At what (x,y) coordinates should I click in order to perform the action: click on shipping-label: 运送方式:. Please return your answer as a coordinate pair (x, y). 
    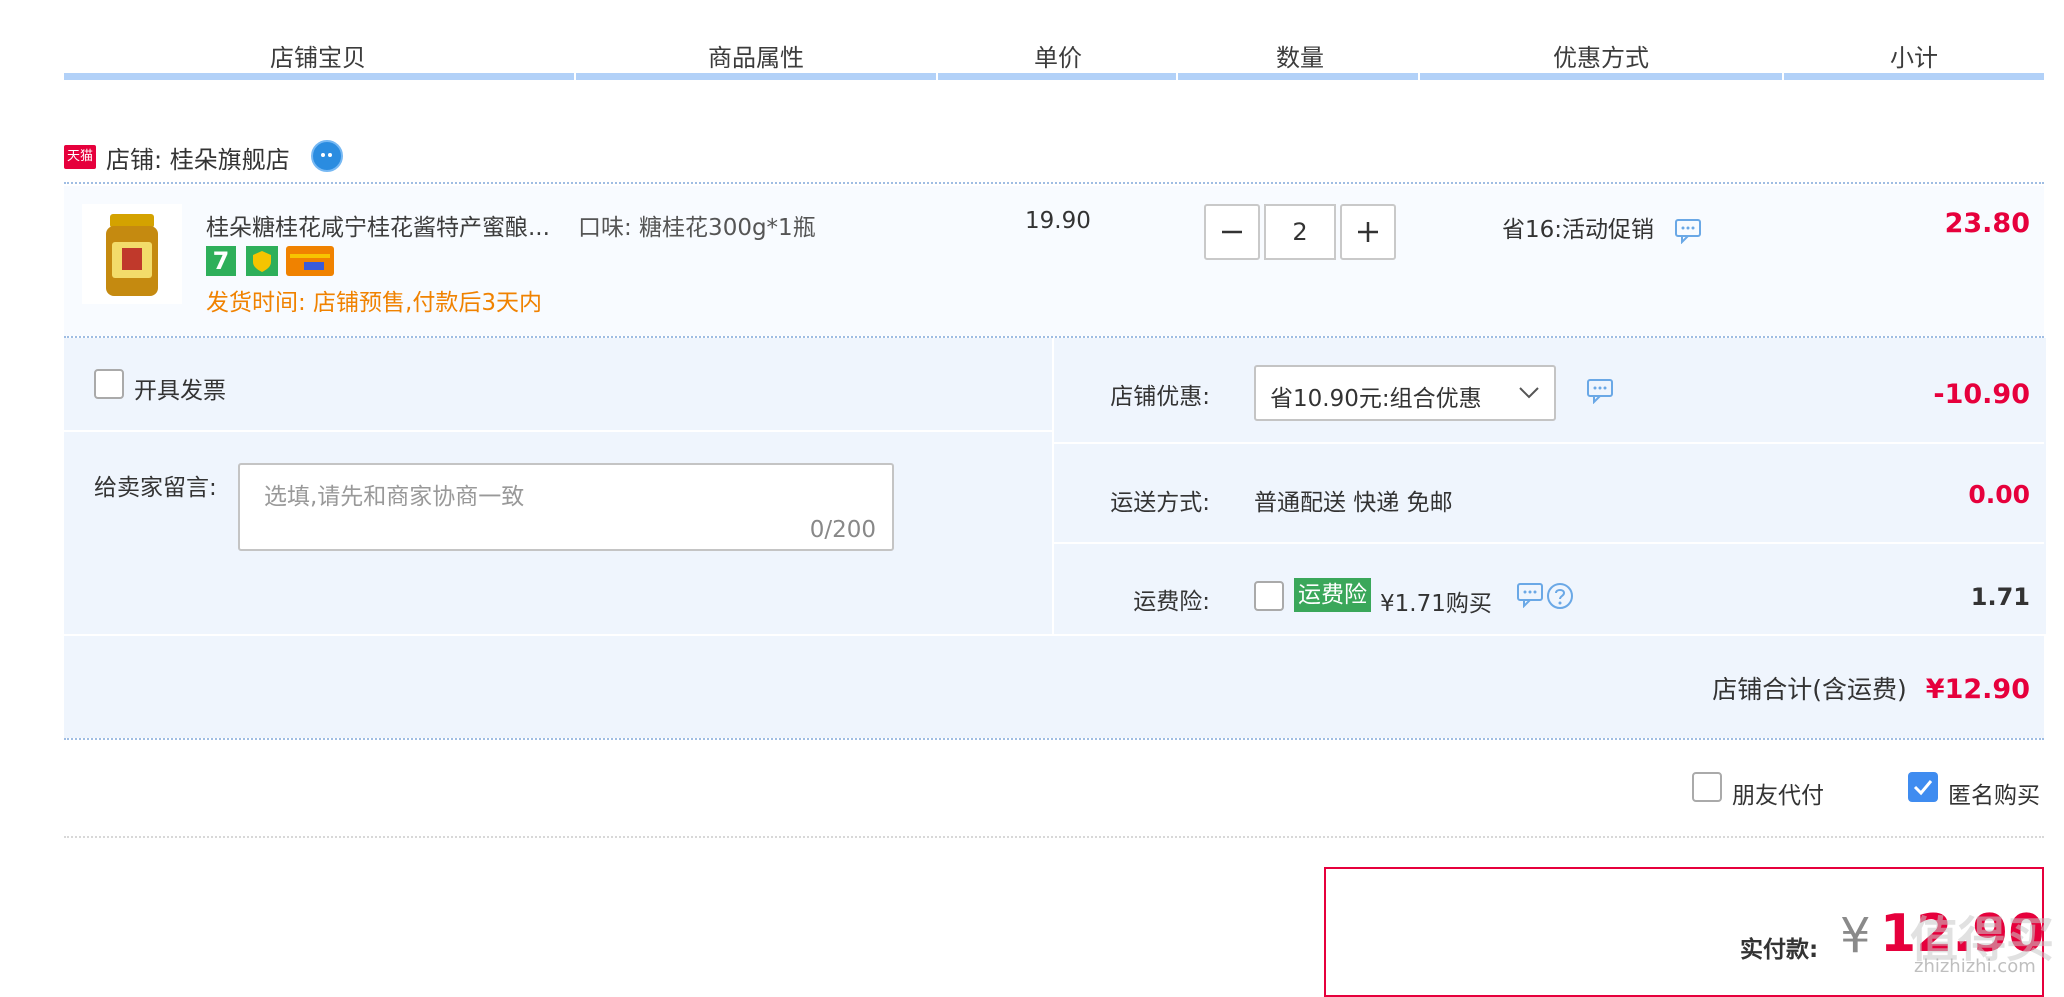
    Looking at the image, I should click on (1160, 503).